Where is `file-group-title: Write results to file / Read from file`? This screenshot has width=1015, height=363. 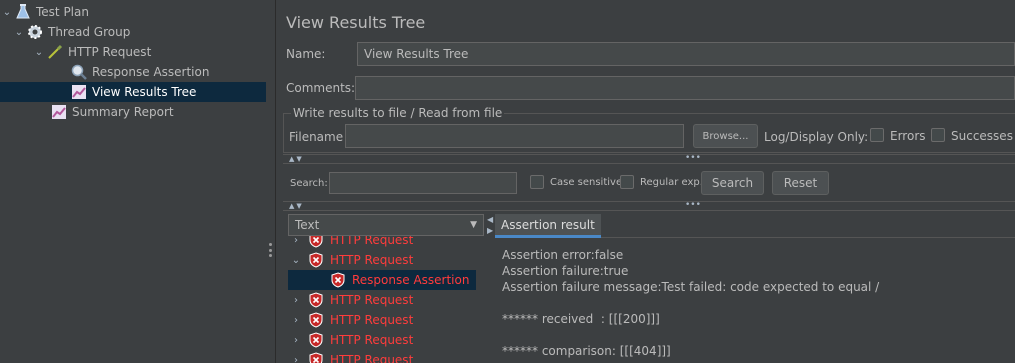
file-group-title: Write results to file / Read from file is located at coordinates (398, 113).